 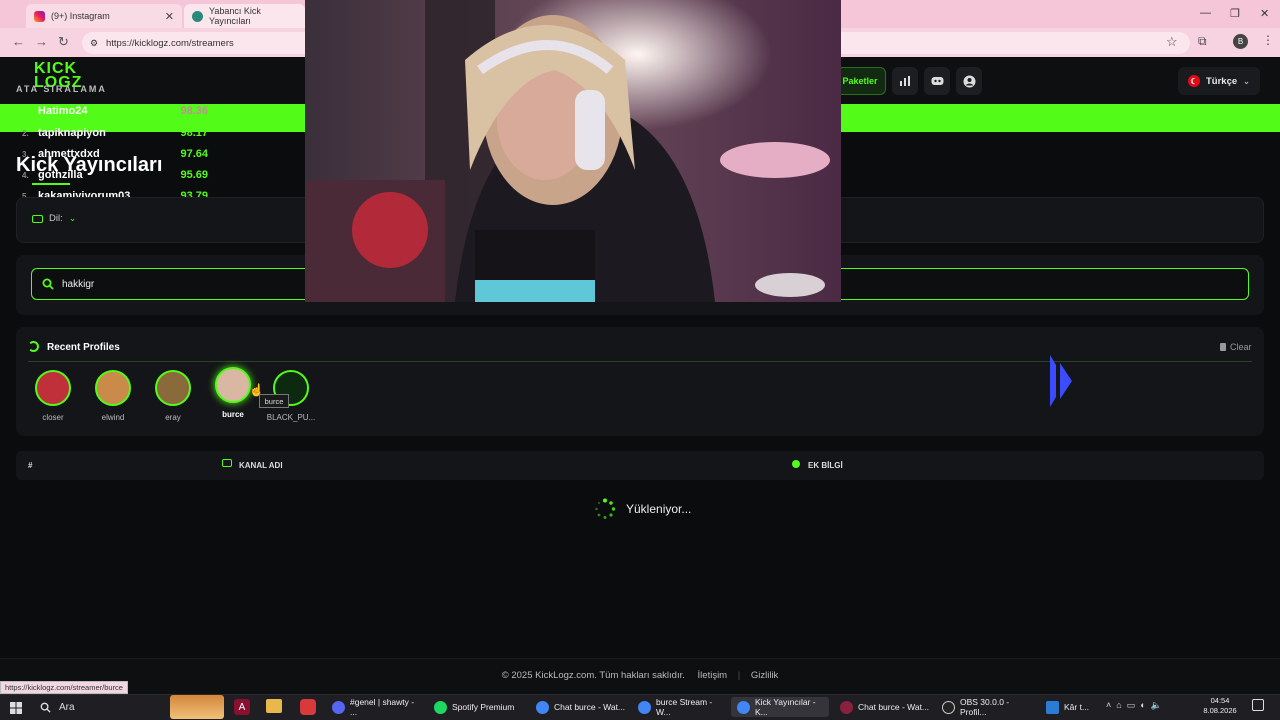 I want to click on stats-icon, so click(x=905, y=81).